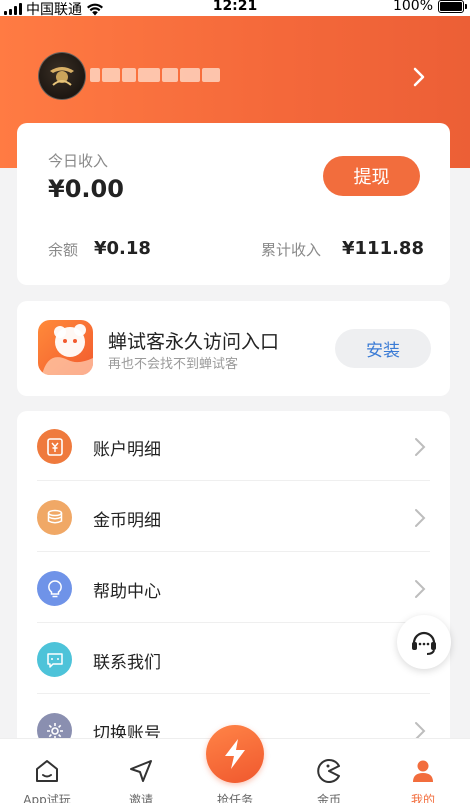 This screenshot has height=803, width=470. What do you see at coordinates (54, 588) in the screenshot?
I see `lightbulb-icon` at bounding box center [54, 588].